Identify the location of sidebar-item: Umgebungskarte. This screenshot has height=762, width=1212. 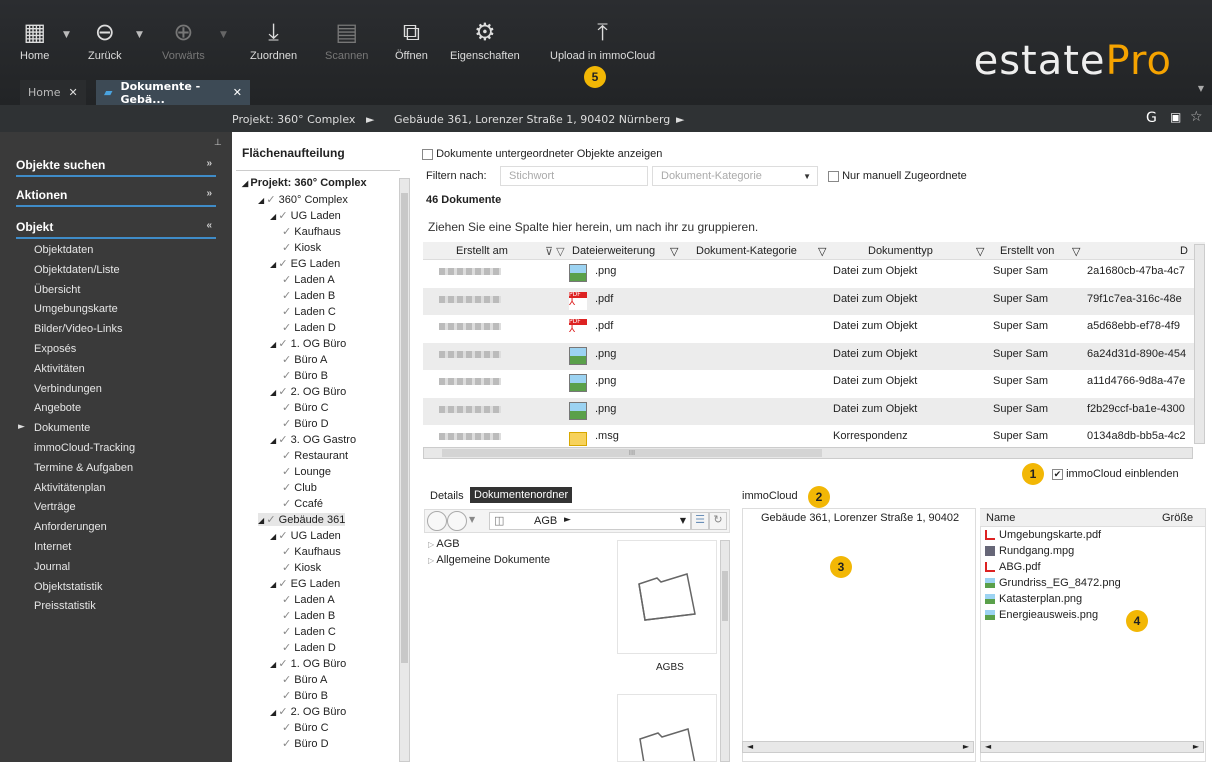
(76, 309).